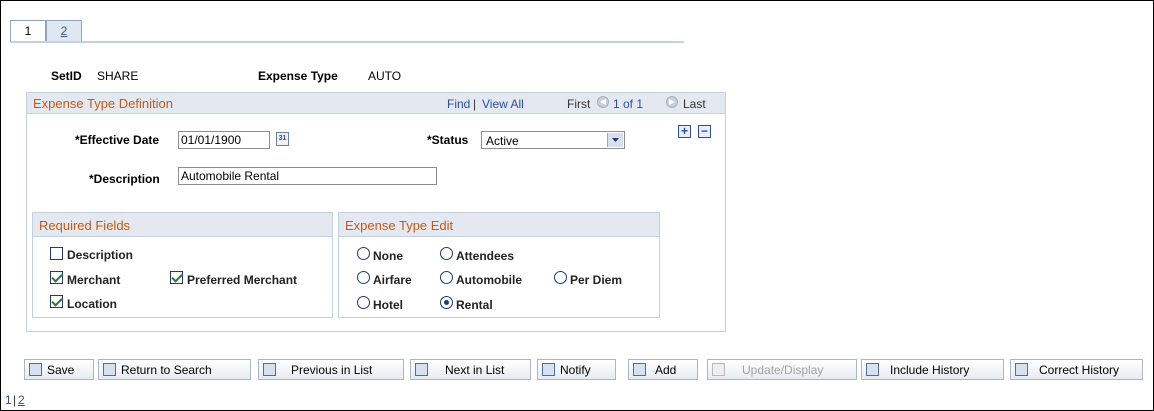 The image size is (1154, 411). I want to click on description-label: *Description, so click(124, 179).